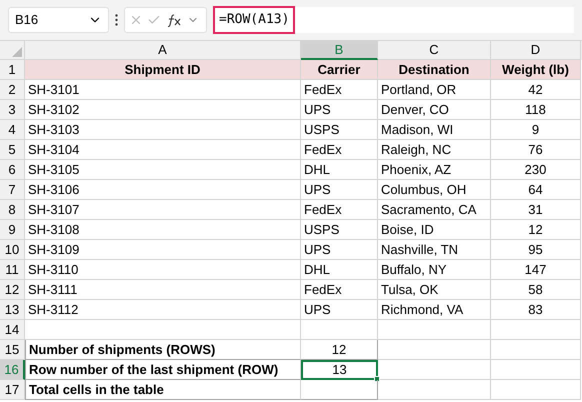  I want to click on column-title: Weight (lb), so click(536, 70).